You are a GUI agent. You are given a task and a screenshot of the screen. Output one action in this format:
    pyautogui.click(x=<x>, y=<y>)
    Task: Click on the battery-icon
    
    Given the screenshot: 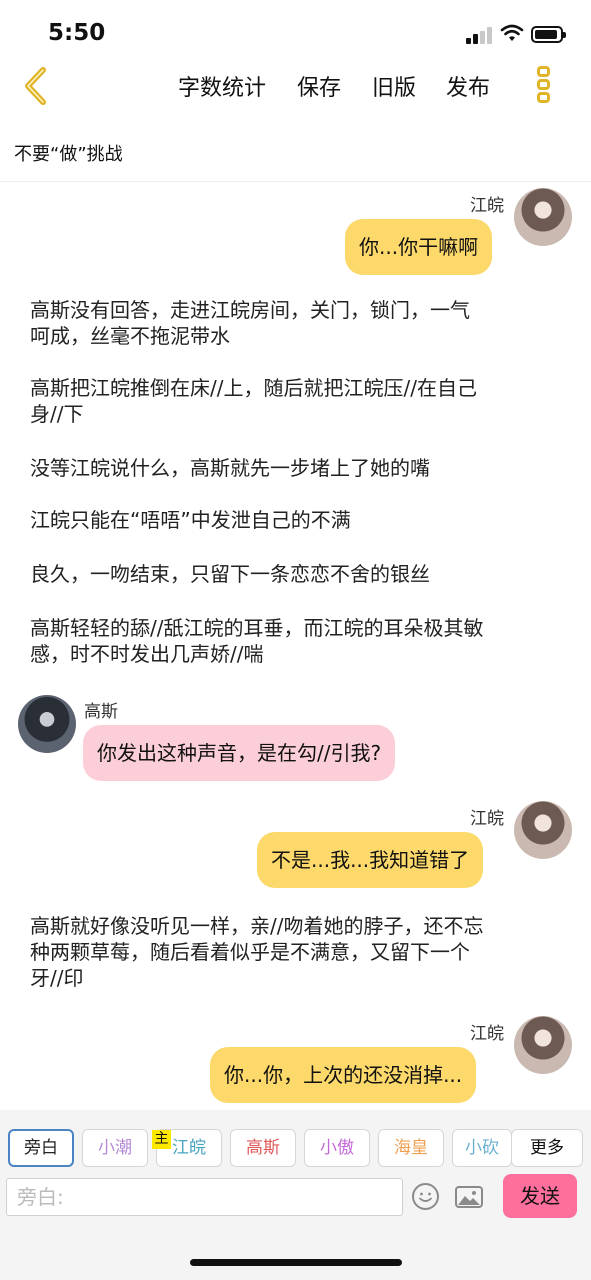 What is the action you would take?
    pyautogui.click(x=548, y=34)
    